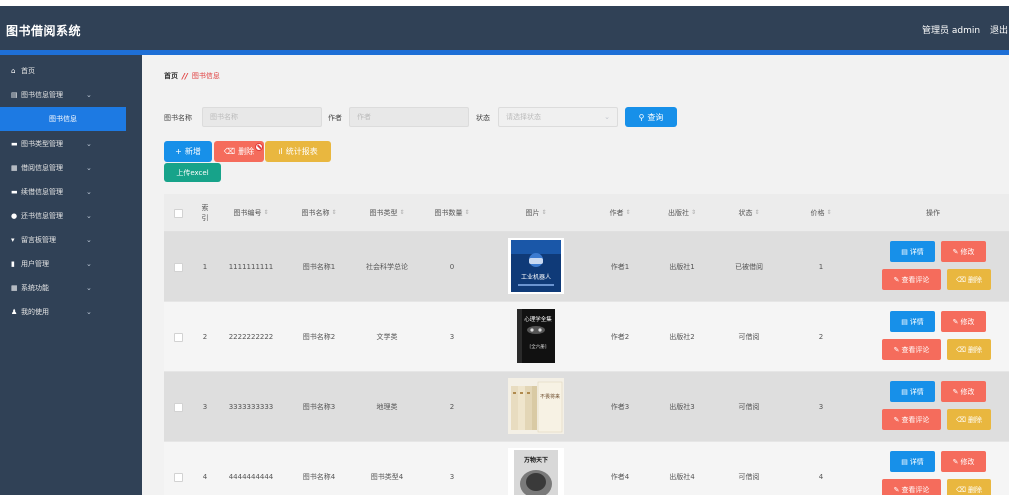  What do you see at coordinates (821, 407) in the screenshot?
I see `cell-price: 3` at bounding box center [821, 407].